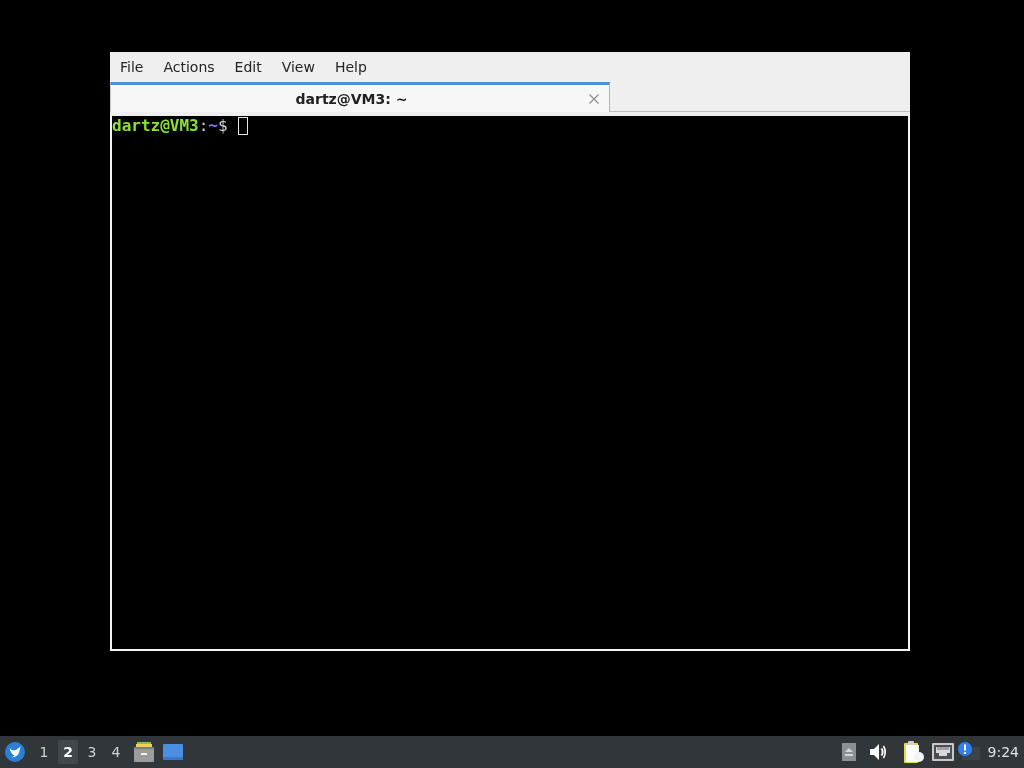 This screenshot has width=1024, height=768. Describe the element at coordinates (189, 67) in the screenshot. I see `menu-item: Actions` at that location.